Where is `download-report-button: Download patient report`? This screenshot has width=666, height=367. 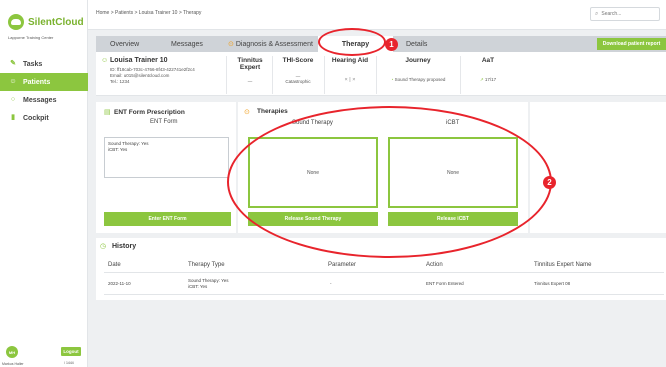
download-report-button: Download patient report is located at coordinates (631, 44).